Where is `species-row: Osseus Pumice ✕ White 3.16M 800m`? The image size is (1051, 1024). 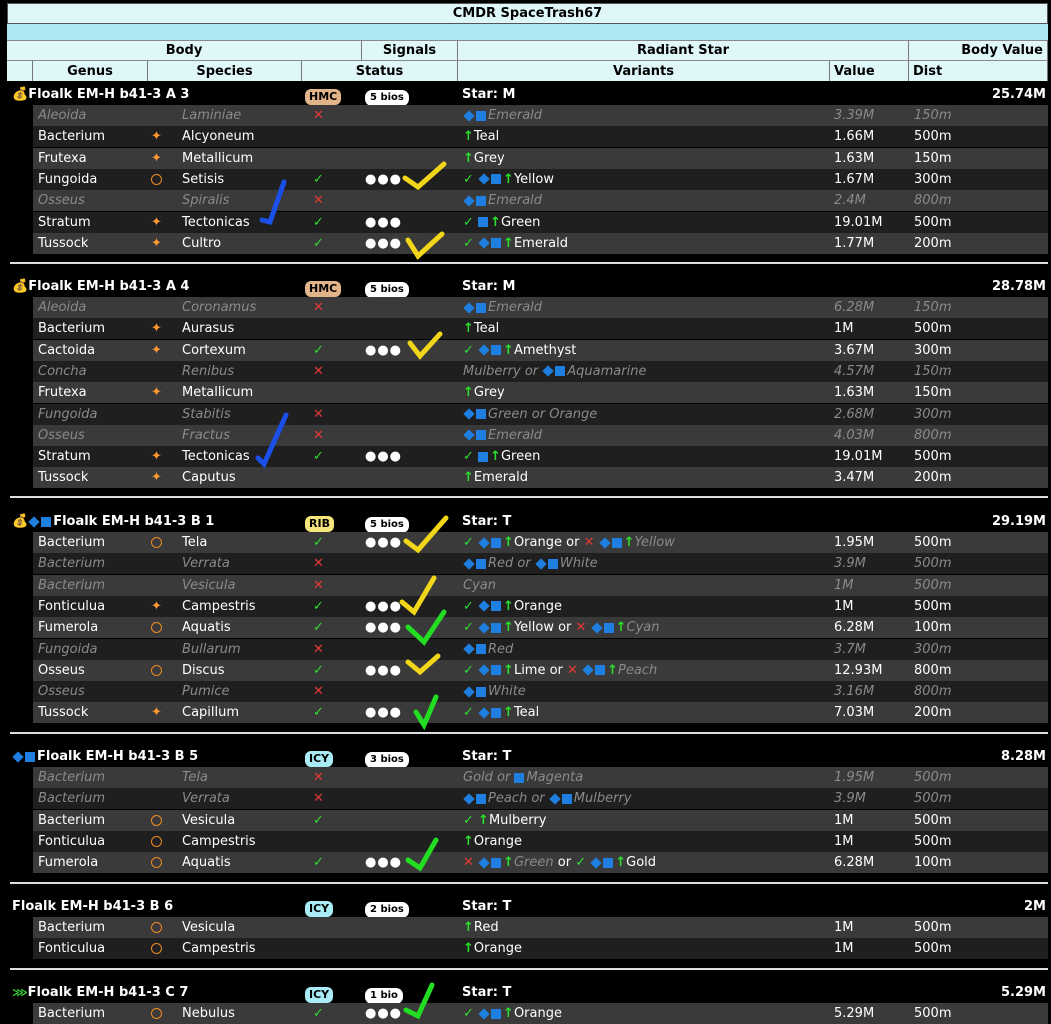
species-row: Osseus Pumice ✕ White 3.16M 800m is located at coordinates (540, 692).